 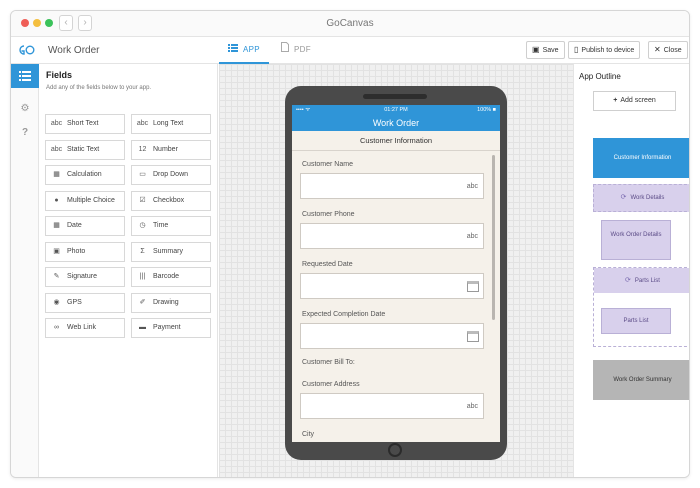 What do you see at coordinates (85, 226) in the screenshot?
I see `field-type-date: ▦ Date` at bounding box center [85, 226].